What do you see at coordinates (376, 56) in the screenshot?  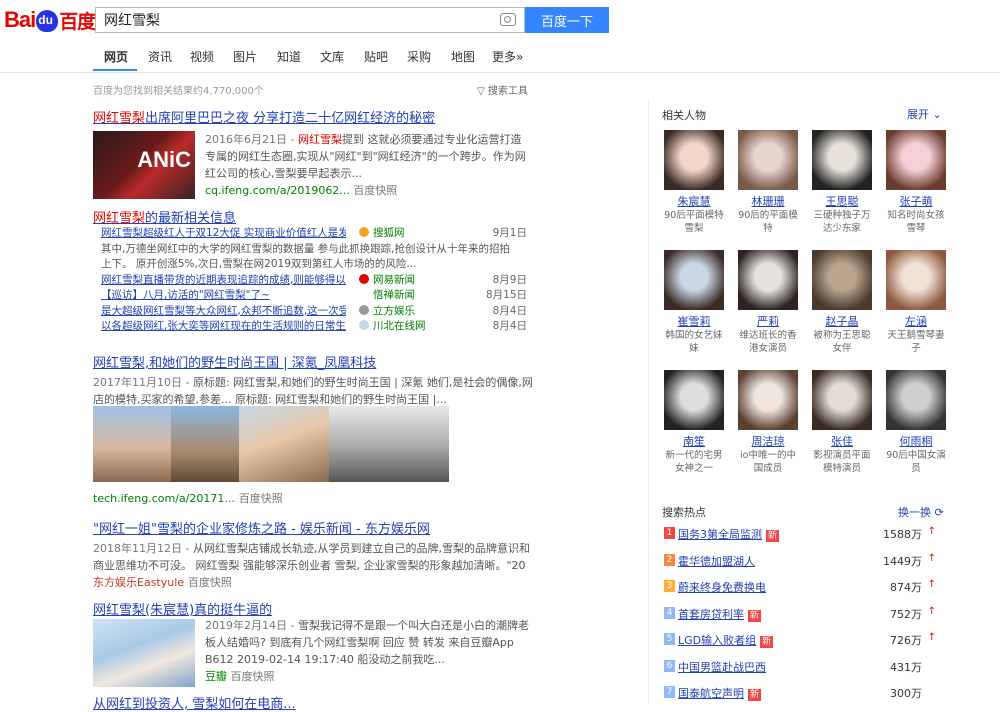 I see `tab-tieba: 贴吧` at bounding box center [376, 56].